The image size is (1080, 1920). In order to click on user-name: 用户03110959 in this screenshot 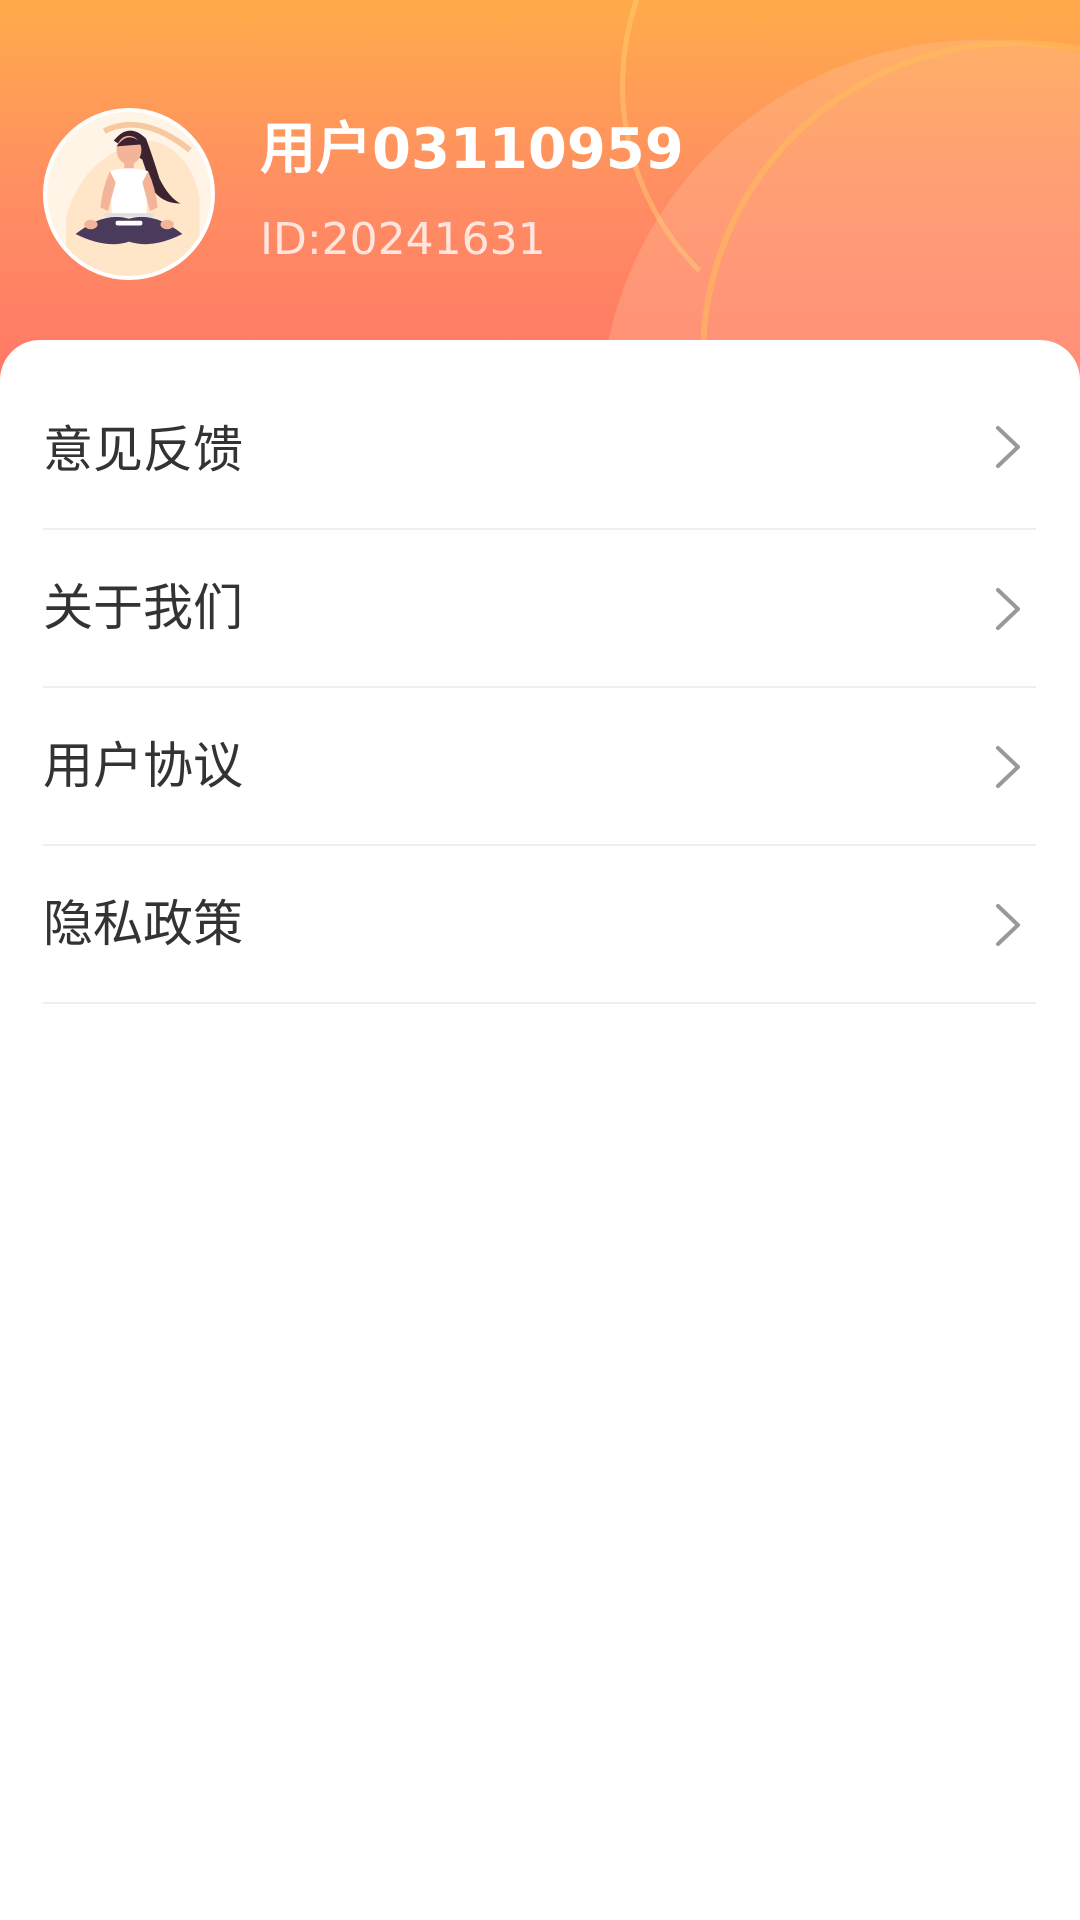, I will do `click(472, 149)`.